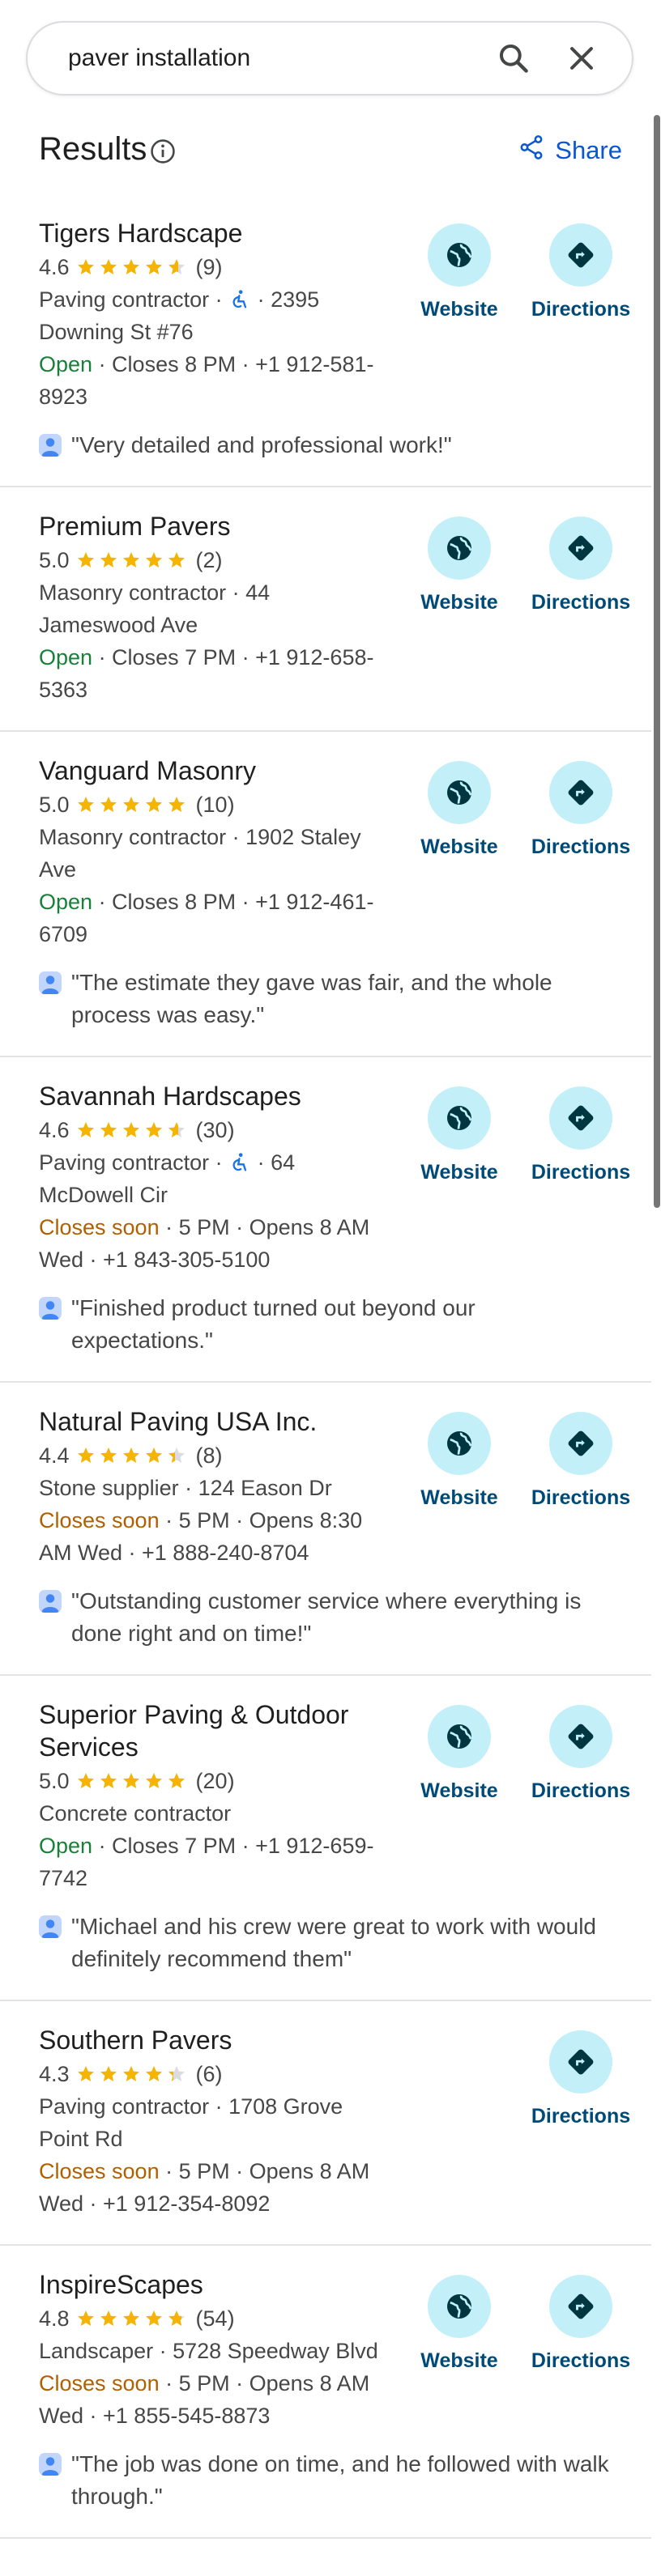  I want to click on rating-value: 4.6, so click(55, 1130).